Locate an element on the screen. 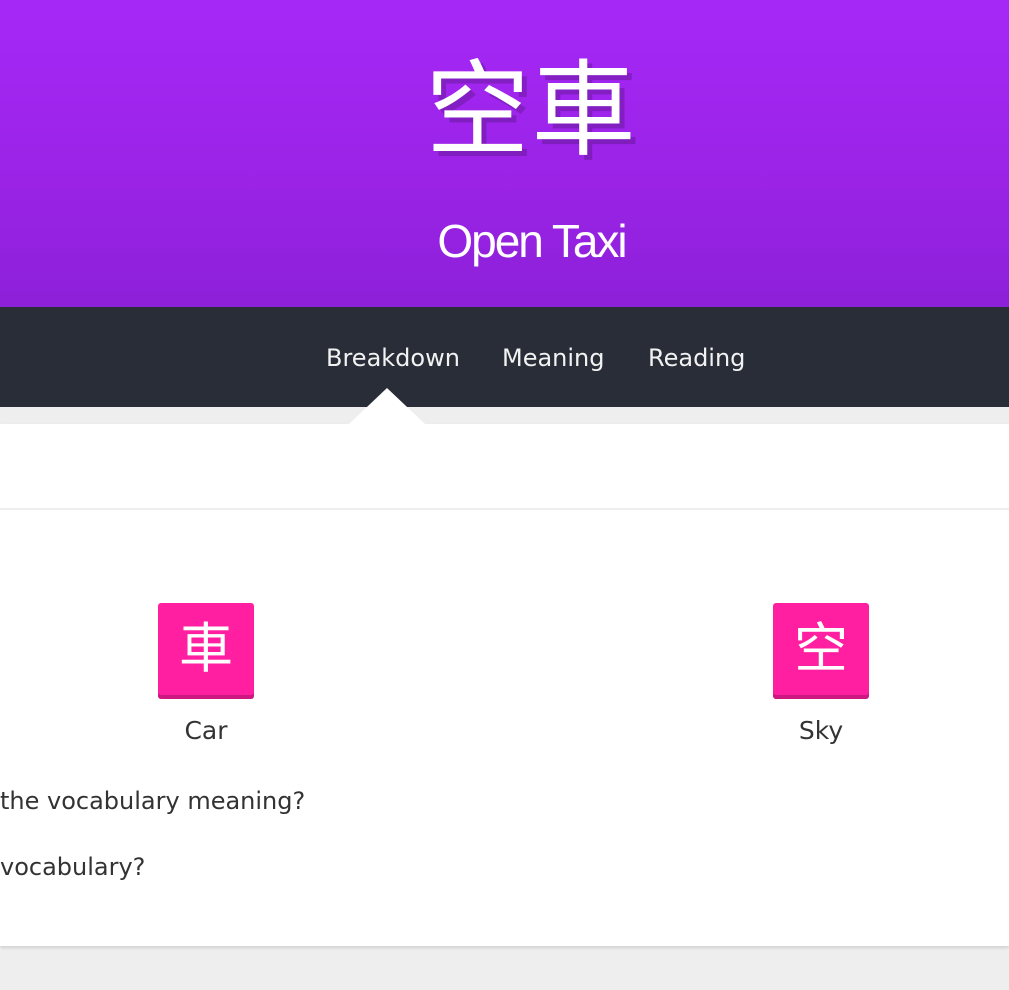  tab-meaning: Meaning is located at coordinates (553, 357).